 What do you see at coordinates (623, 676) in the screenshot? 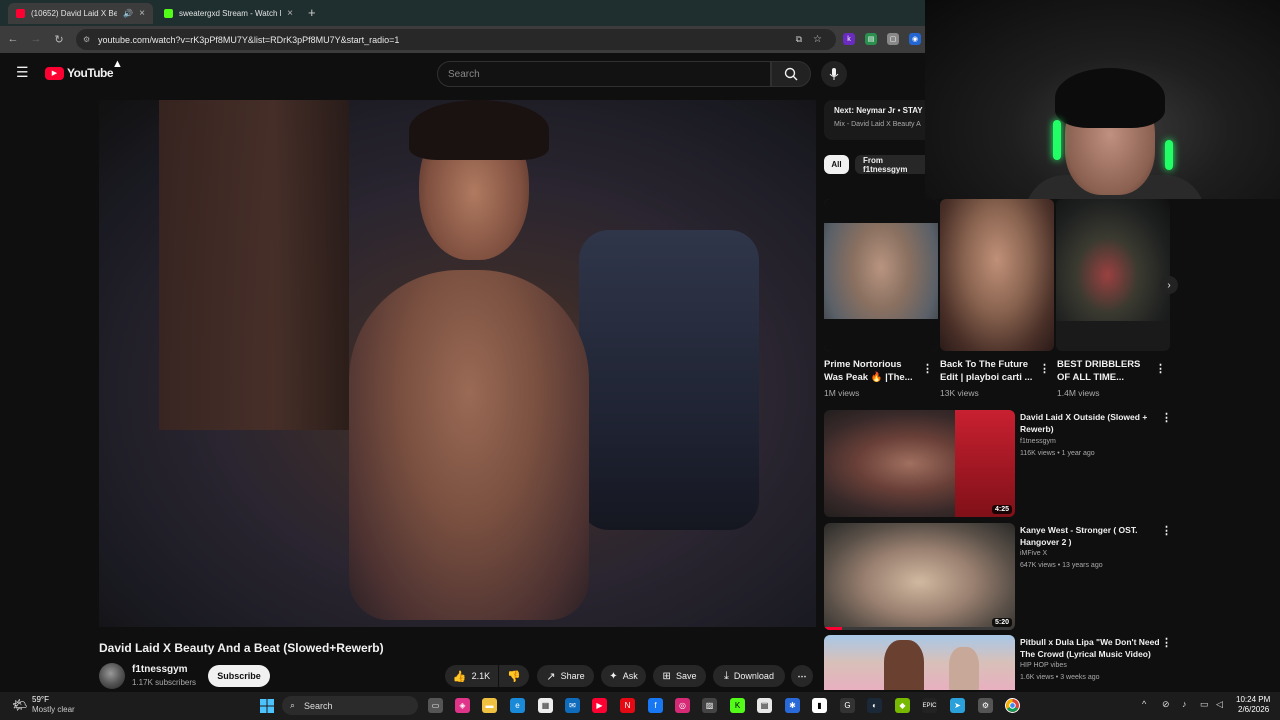
I see `ask-button: ✦ Ask` at bounding box center [623, 676].